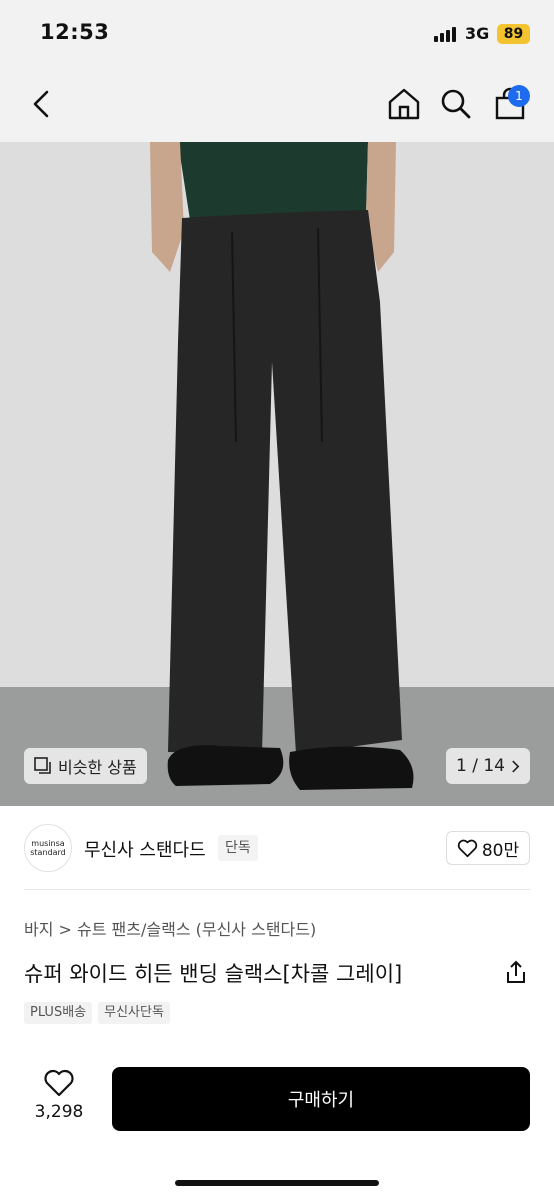 The height and width of the screenshot is (1200, 554). I want to click on similar-products-button: 비슷한 상품, so click(85, 766).